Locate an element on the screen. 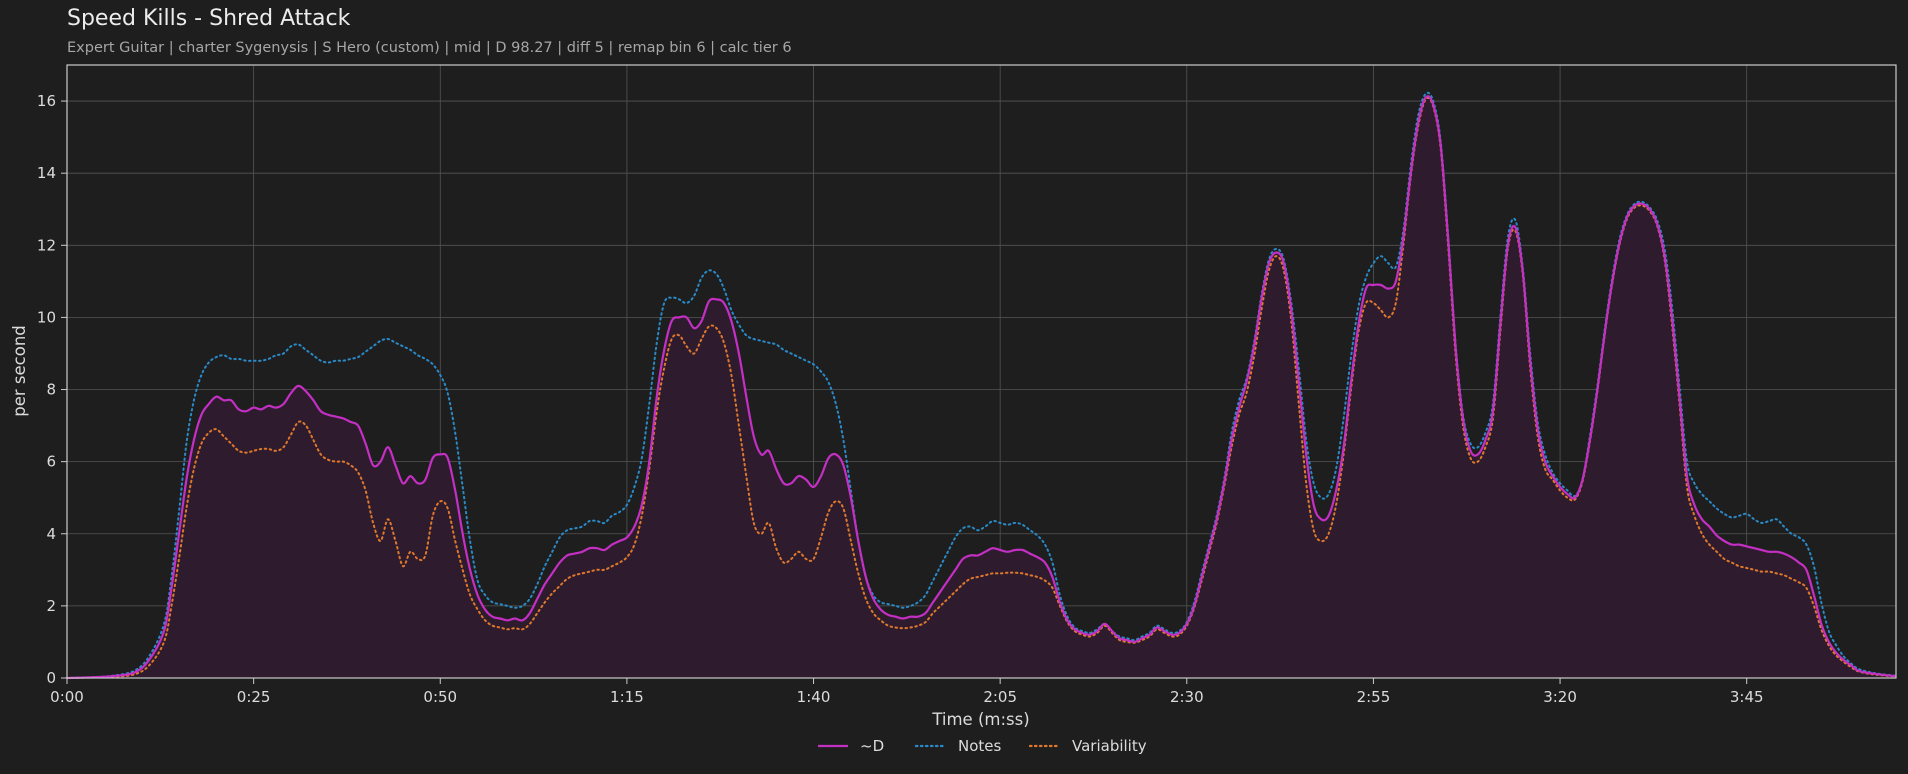  legend: ~D Notes Variability is located at coordinates (982, 746).